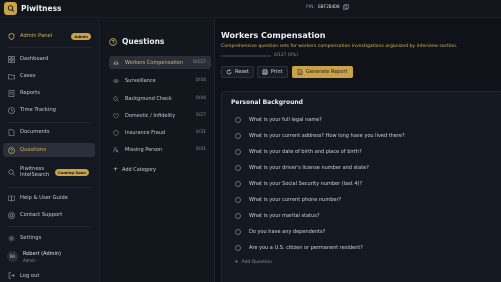 The width and height of the screenshot is (501, 282). Describe the element at coordinates (41, 8) in the screenshot. I see `app-name: Piwitness` at that location.